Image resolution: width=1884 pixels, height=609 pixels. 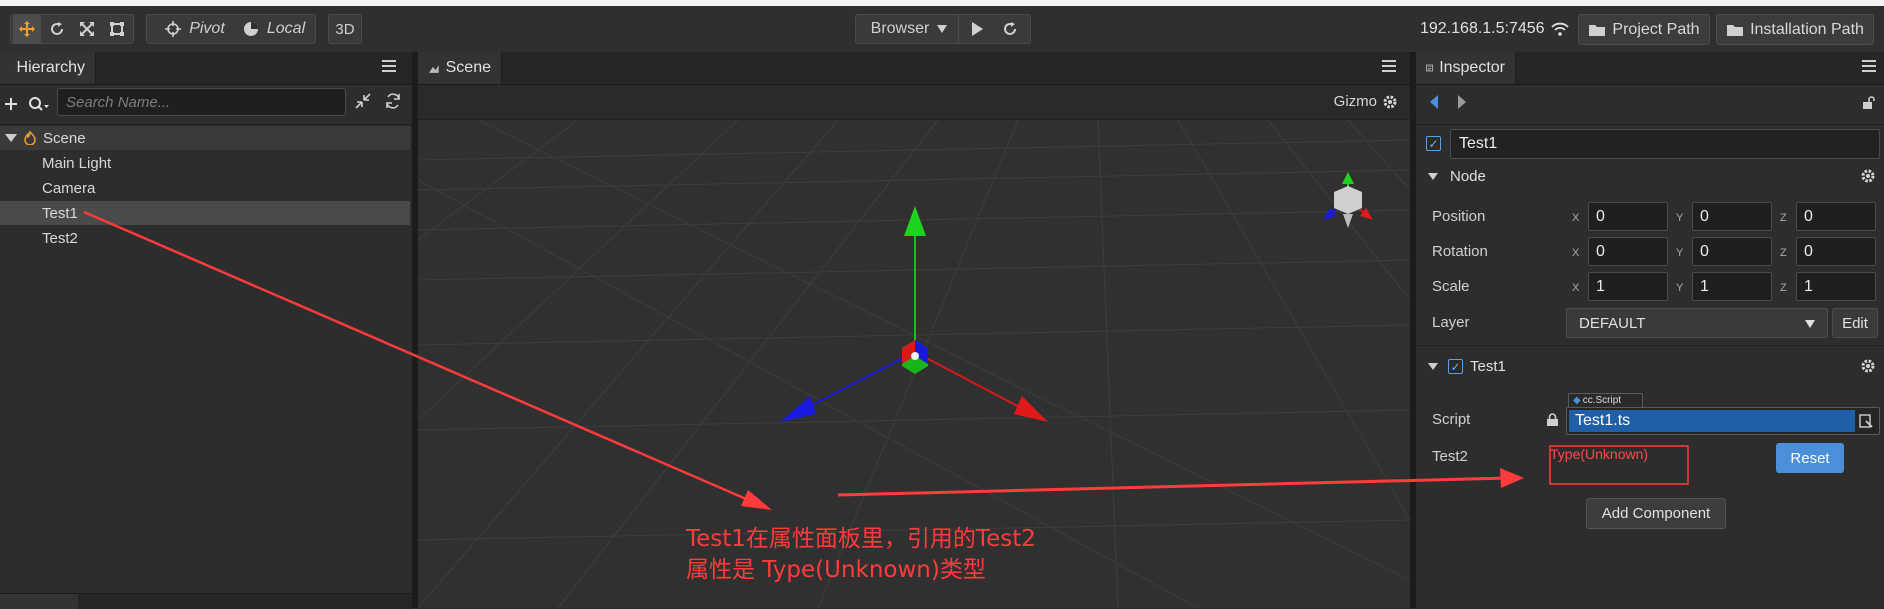 What do you see at coordinates (1451, 419) in the screenshot?
I see `script-label: Script` at bounding box center [1451, 419].